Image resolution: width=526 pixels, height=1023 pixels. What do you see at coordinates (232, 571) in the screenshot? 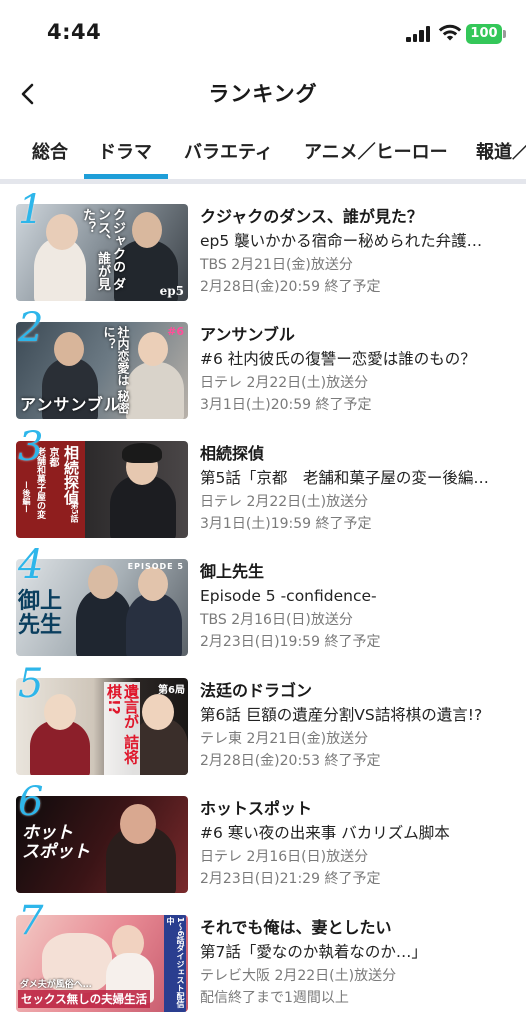
I see `item-title: 御上先生` at bounding box center [232, 571].